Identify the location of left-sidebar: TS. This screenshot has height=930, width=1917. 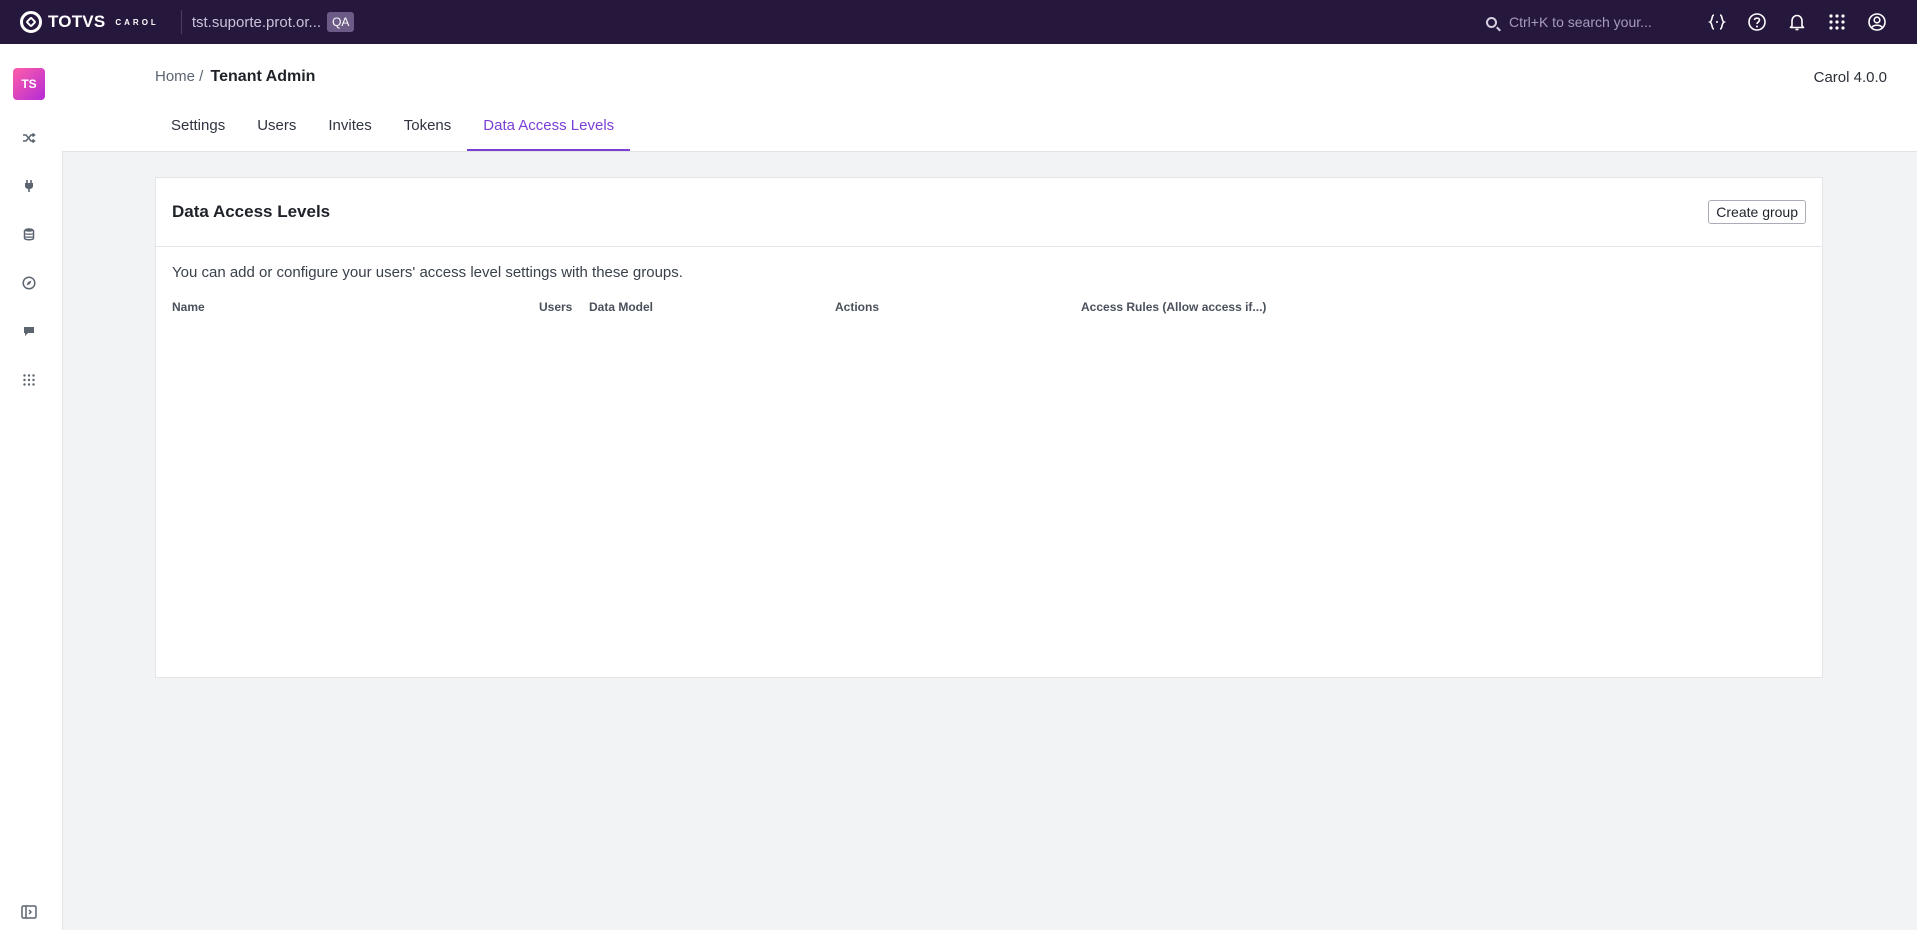
(31, 487).